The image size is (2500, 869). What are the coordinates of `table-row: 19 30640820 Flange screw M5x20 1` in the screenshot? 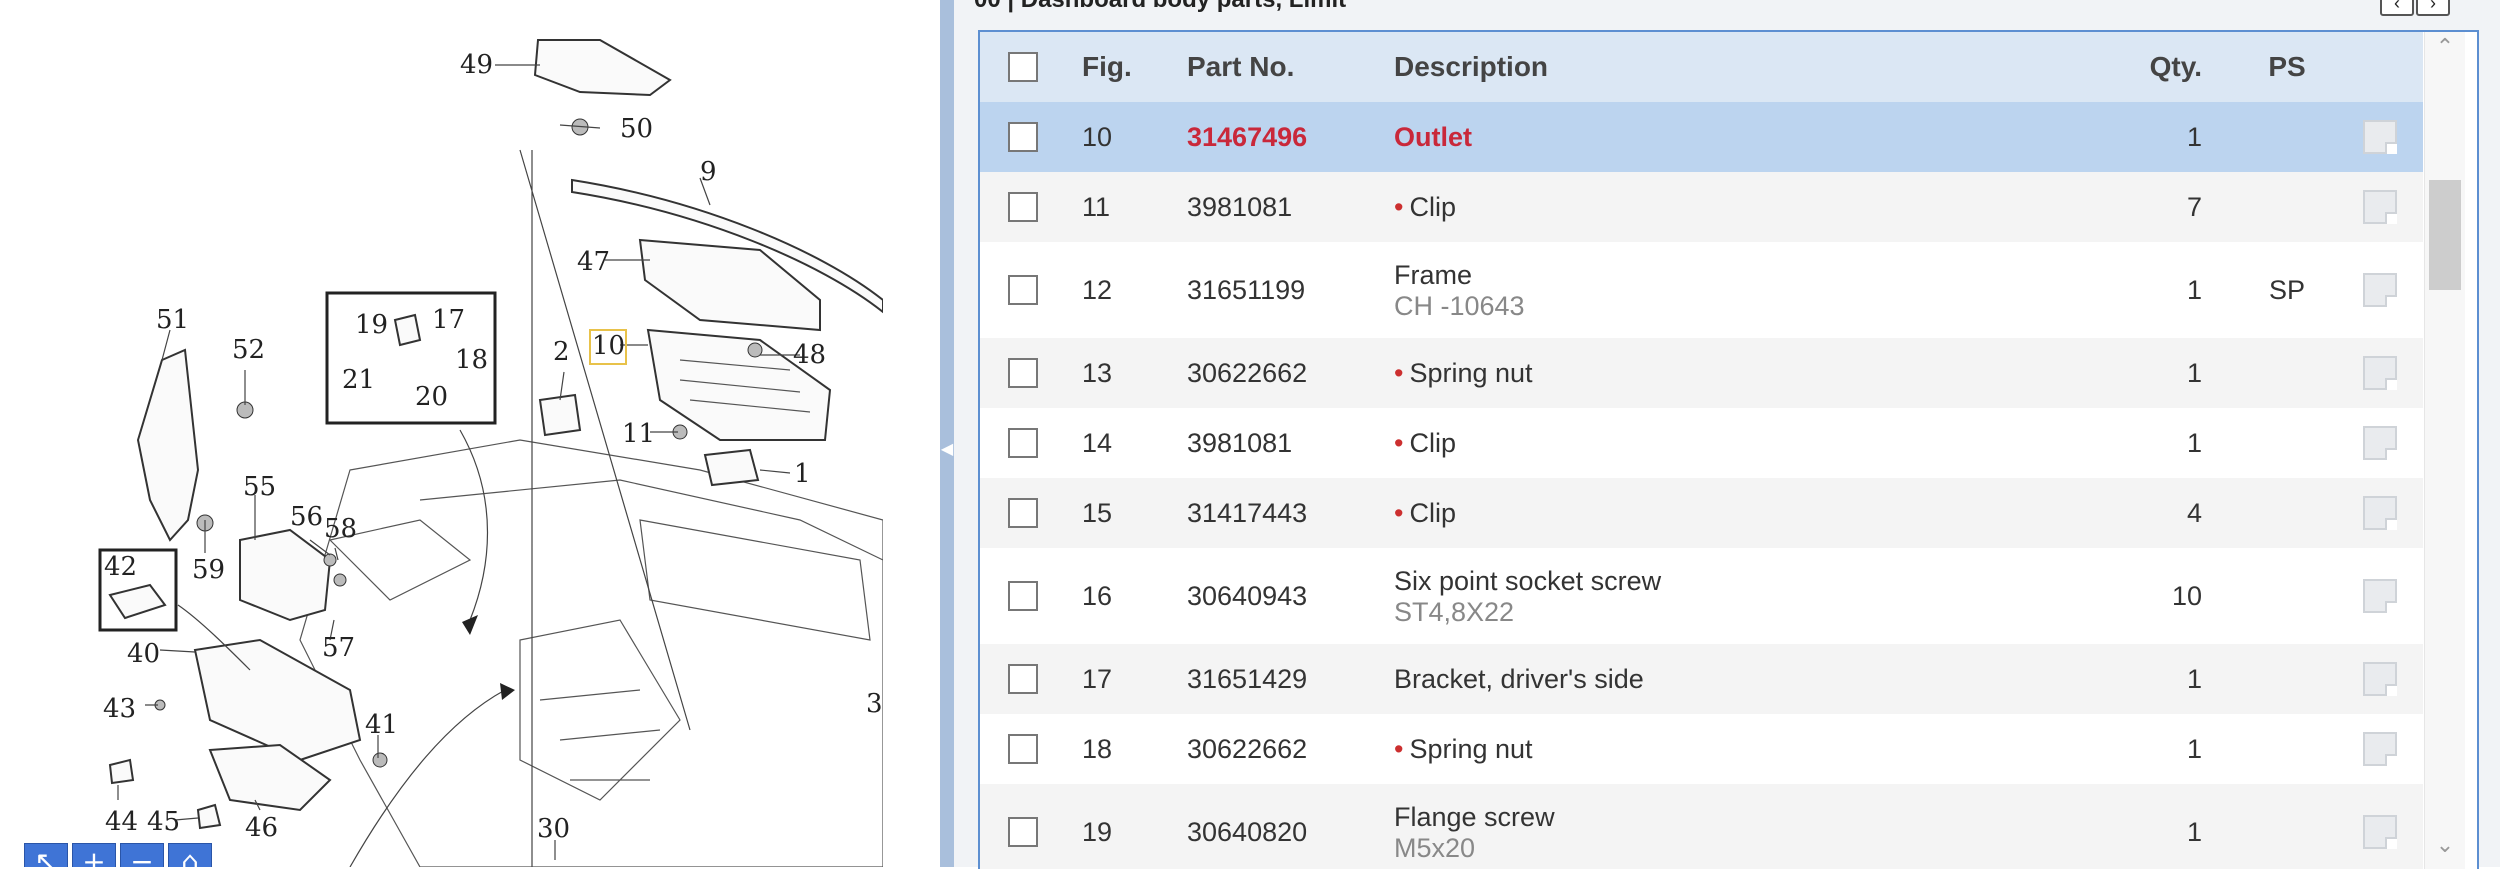 It's located at (1701, 826).